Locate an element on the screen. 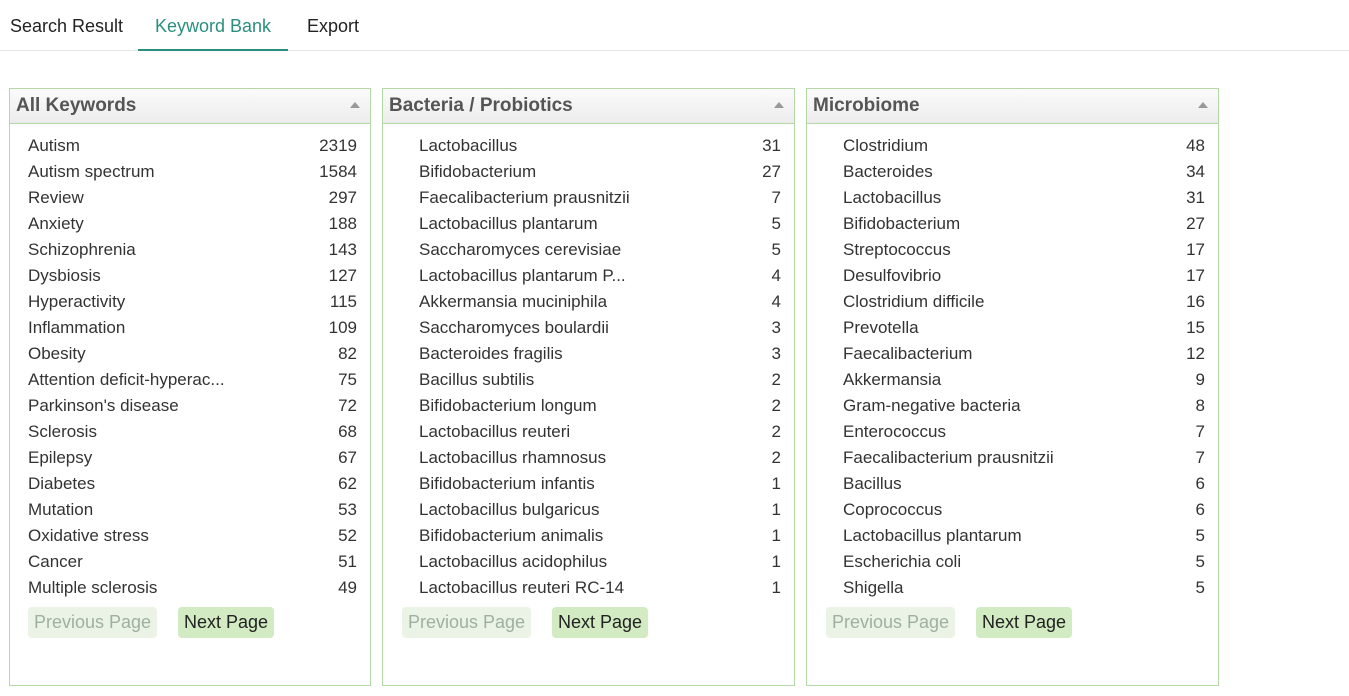 The width and height of the screenshot is (1349, 696). keyword-row: Attention deficit-hyperac... 75 is located at coordinates (190, 380).